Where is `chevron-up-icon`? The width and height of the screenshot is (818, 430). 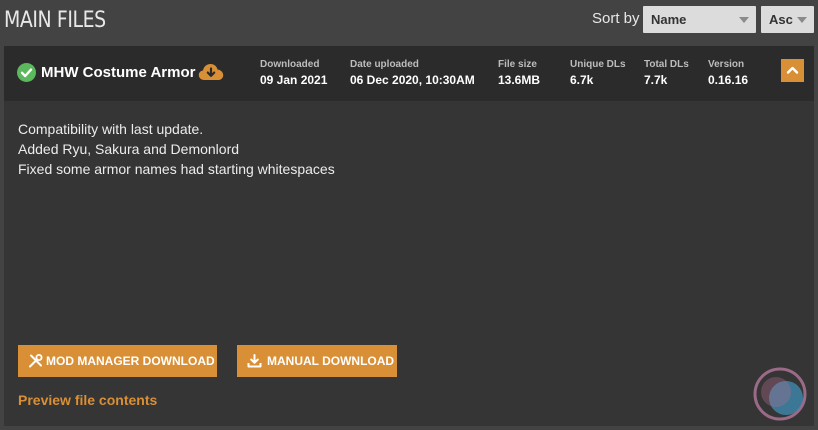 chevron-up-icon is located at coordinates (792, 70).